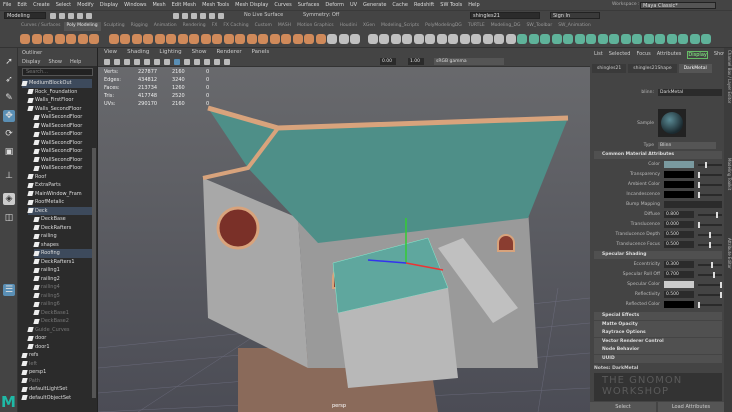 The image size is (732, 412). Describe the element at coordinates (506, 26) in the screenshot. I see `shelf-tab: Modeling_DG` at that location.